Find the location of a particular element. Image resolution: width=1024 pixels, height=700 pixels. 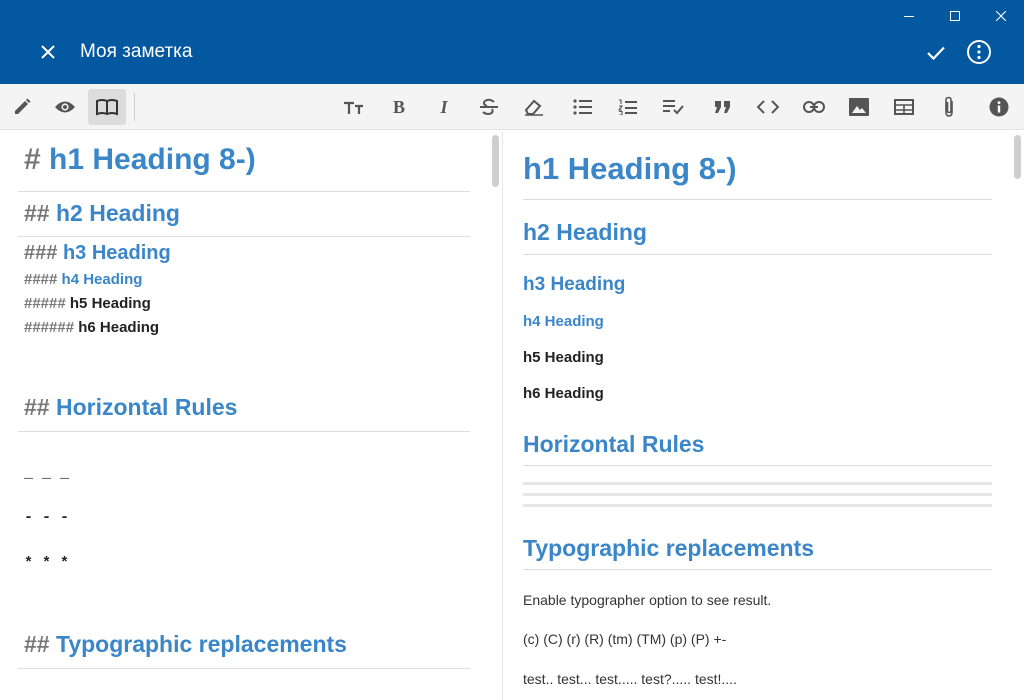

bold-button: B is located at coordinates (399, 107).